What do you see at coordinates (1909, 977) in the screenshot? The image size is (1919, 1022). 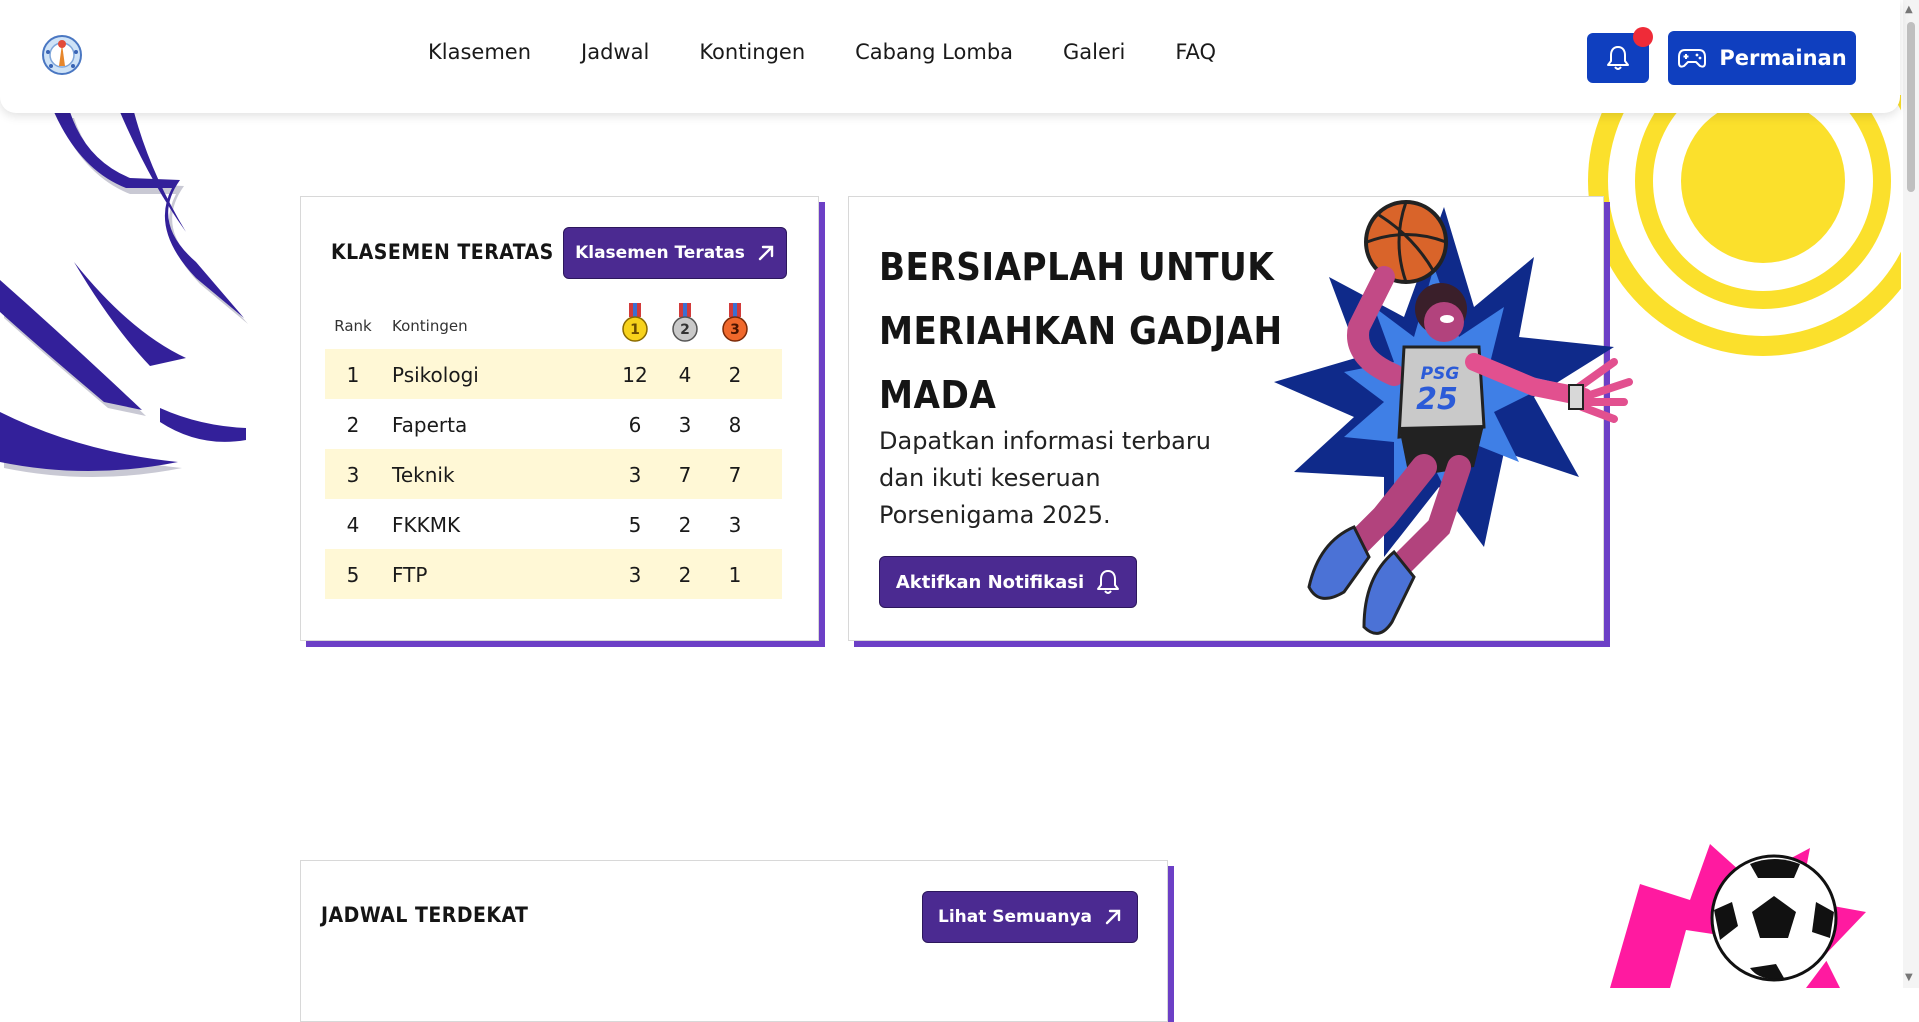 I see `scroll-down-arrow-icon: ▼` at bounding box center [1909, 977].